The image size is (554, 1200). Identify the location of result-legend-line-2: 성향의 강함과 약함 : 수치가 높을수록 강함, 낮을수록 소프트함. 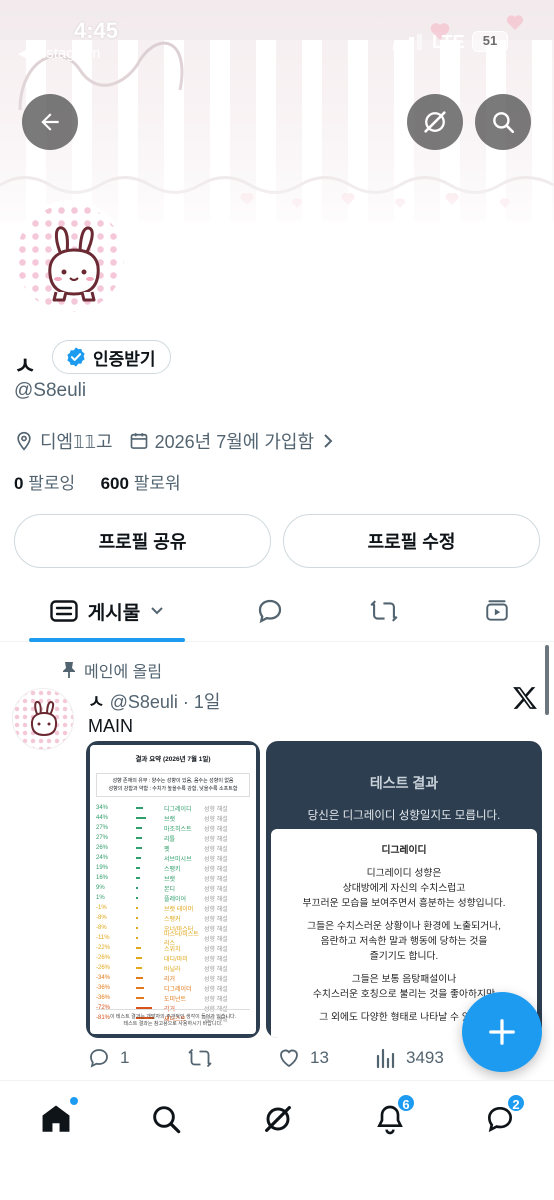
(173, 789).